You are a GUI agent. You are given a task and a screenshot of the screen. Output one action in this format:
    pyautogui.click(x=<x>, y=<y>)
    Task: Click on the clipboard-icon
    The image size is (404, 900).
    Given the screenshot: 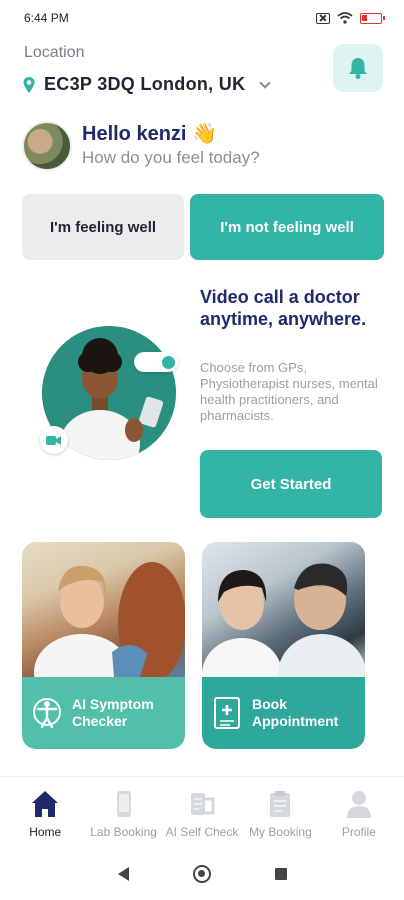 What is the action you would take?
    pyautogui.click(x=280, y=804)
    